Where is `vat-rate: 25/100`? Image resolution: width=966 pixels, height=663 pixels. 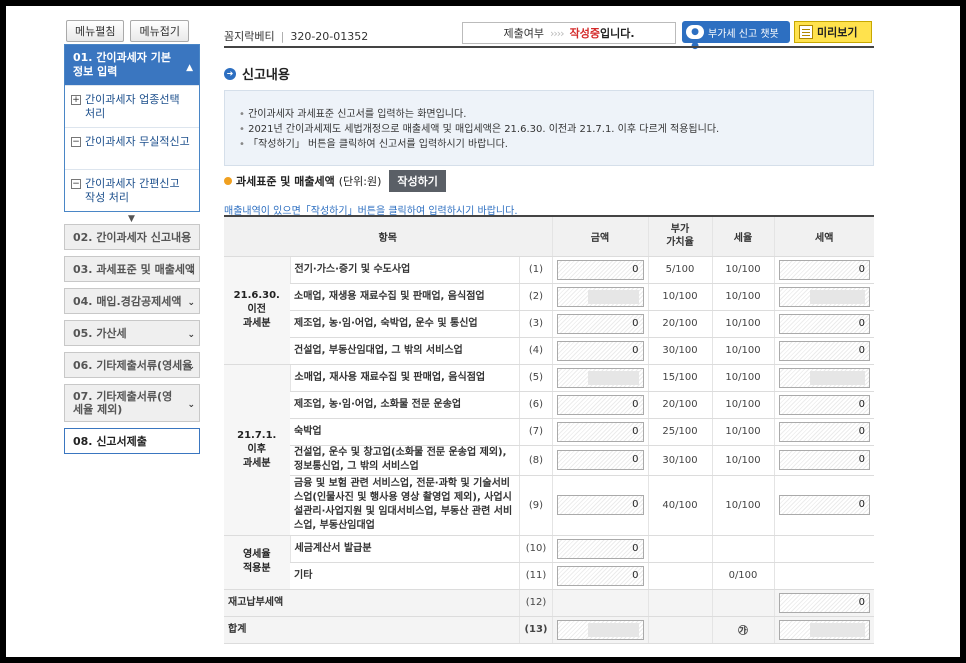
vat-rate: 25/100 is located at coordinates (679, 432).